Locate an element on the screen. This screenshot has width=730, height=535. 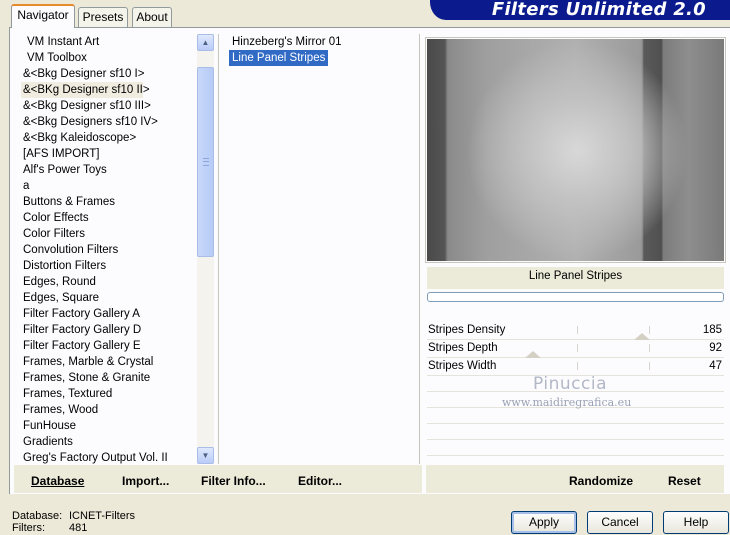
category-item: Convolution Filters is located at coordinates (109, 250).